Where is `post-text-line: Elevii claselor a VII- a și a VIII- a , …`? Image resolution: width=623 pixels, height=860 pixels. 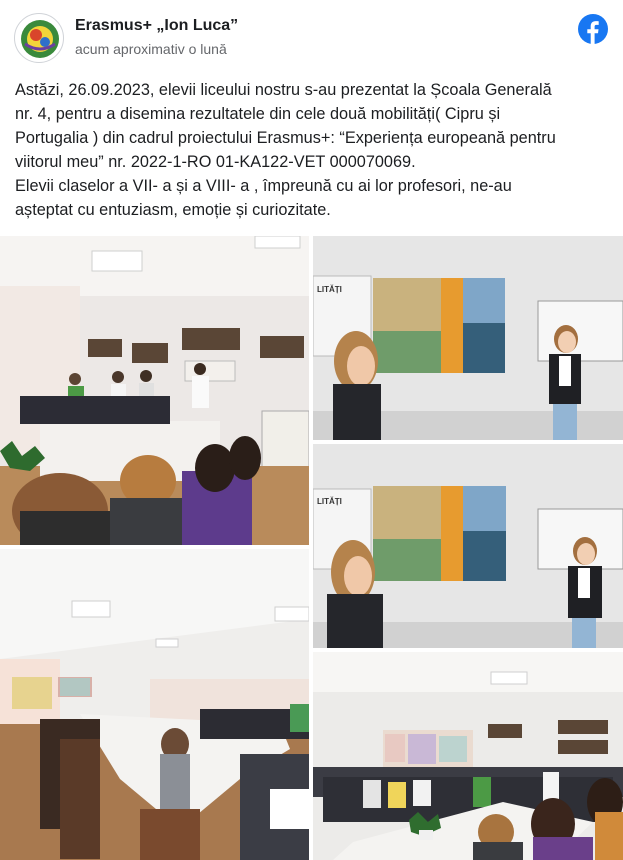 post-text-line: Elevii claselor a VII- a și a VIII- a , … is located at coordinates (263, 186).